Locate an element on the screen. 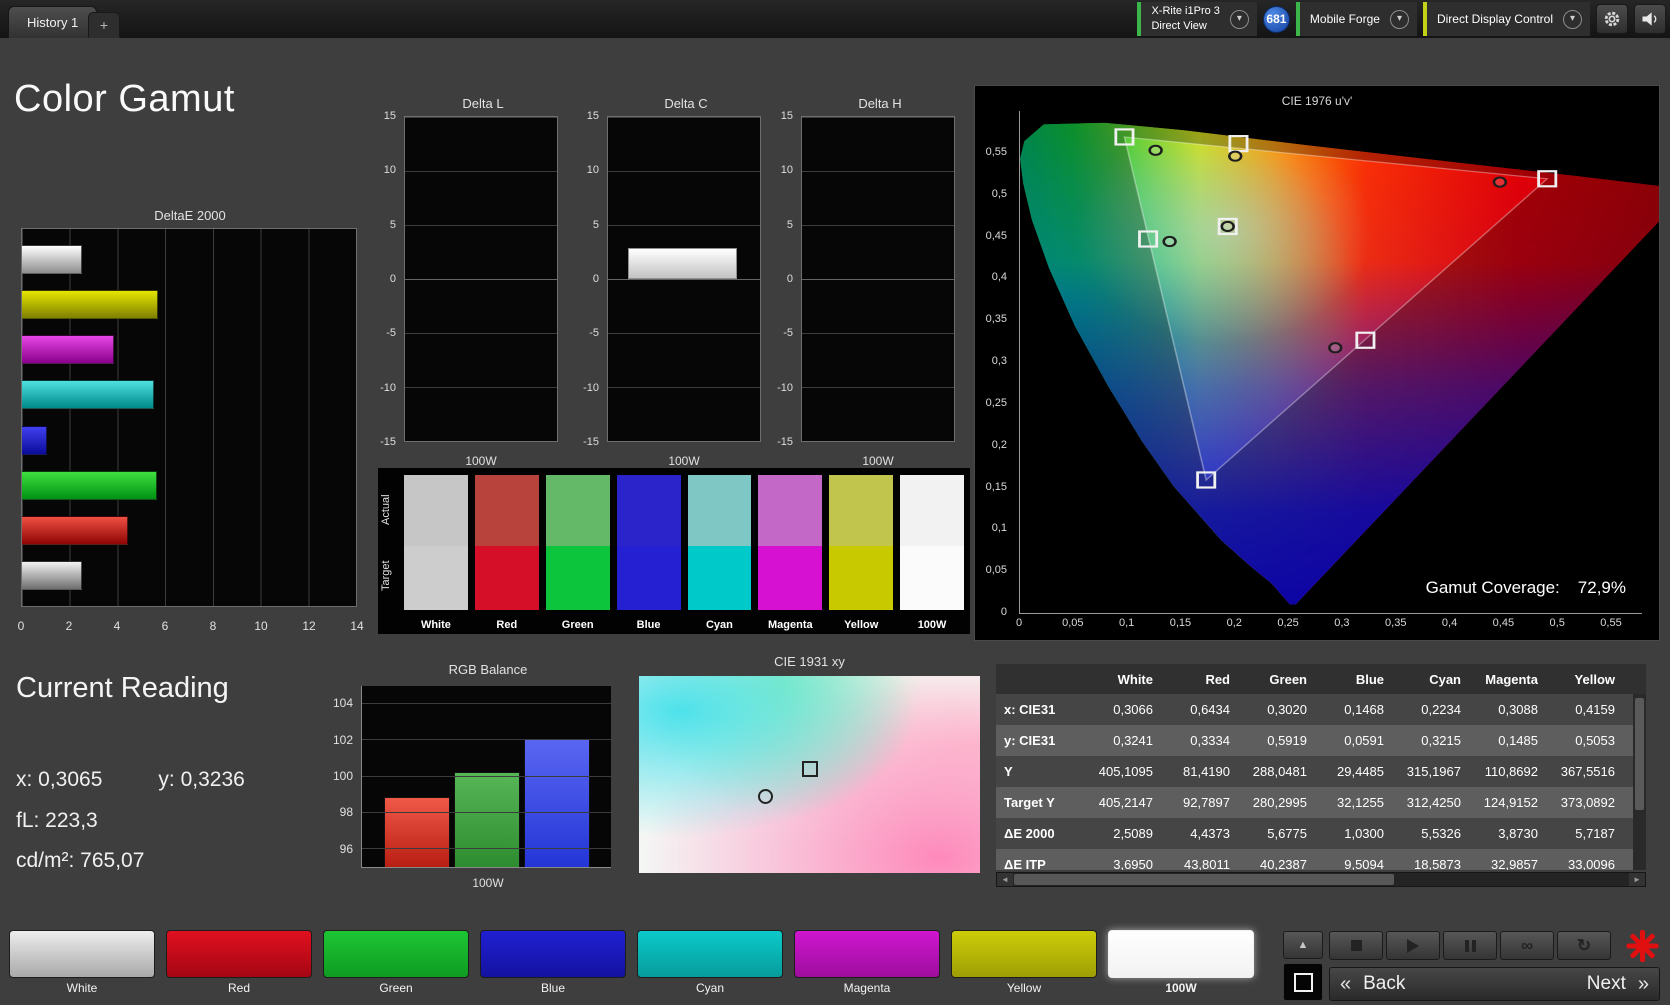 This screenshot has width=1670, height=1005. gamut-coverage-label: Gamut Coverage: is located at coordinates (1492, 587).